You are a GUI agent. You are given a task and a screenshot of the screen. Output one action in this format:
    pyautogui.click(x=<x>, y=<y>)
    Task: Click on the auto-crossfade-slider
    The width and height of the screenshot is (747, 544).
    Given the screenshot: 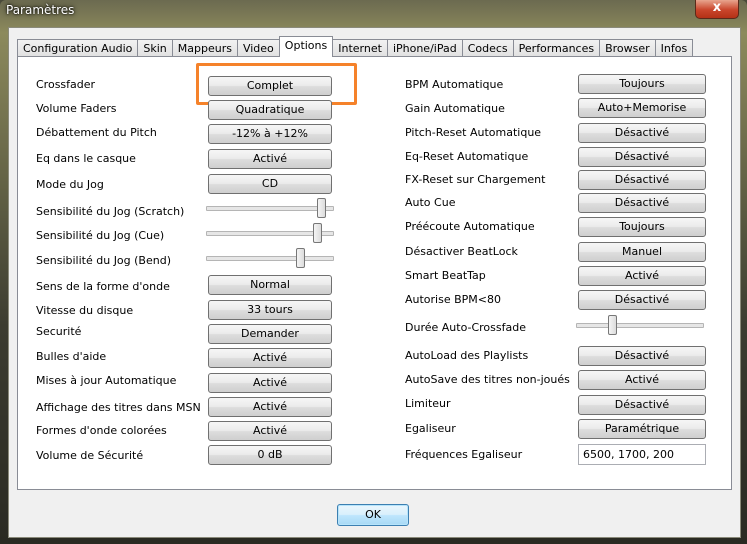 What is the action you would take?
    pyautogui.click(x=640, y=325)
    